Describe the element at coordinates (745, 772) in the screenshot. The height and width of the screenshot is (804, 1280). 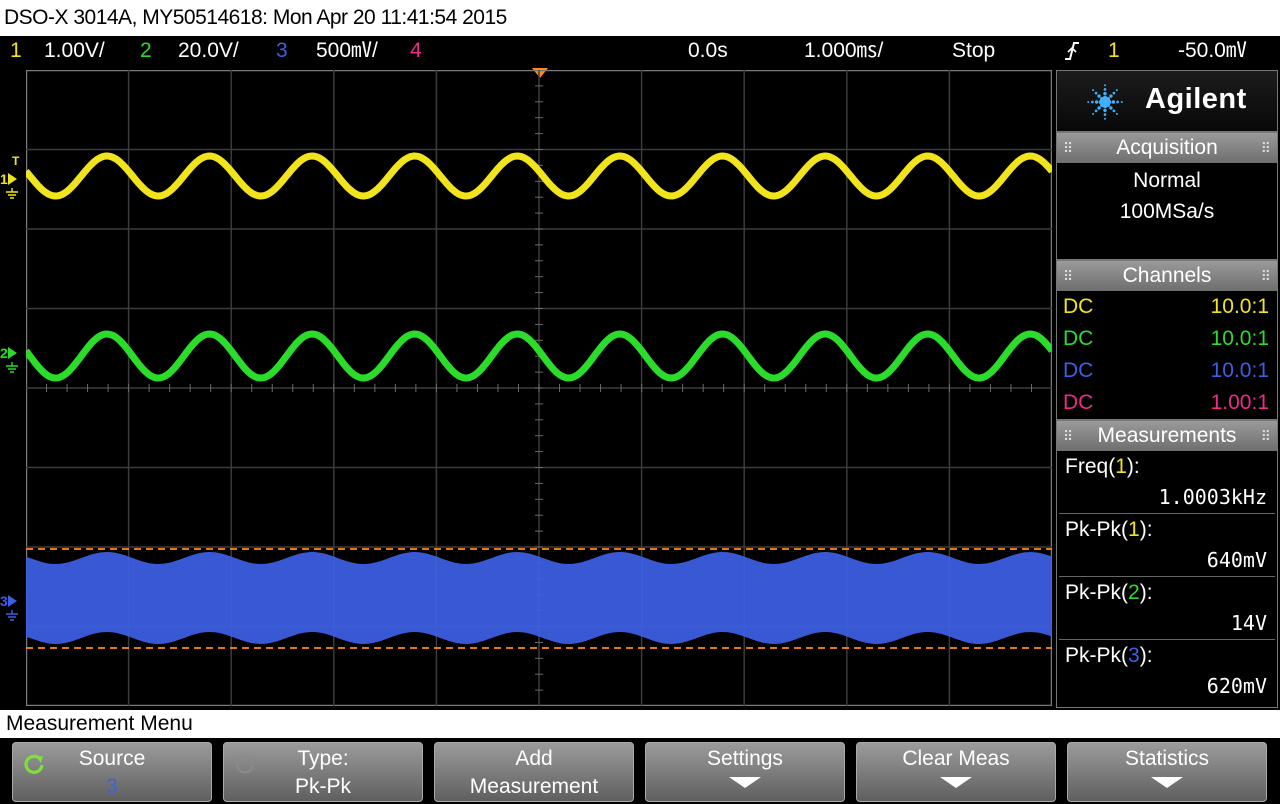
I see `settings-softkey: Settings` at that location.